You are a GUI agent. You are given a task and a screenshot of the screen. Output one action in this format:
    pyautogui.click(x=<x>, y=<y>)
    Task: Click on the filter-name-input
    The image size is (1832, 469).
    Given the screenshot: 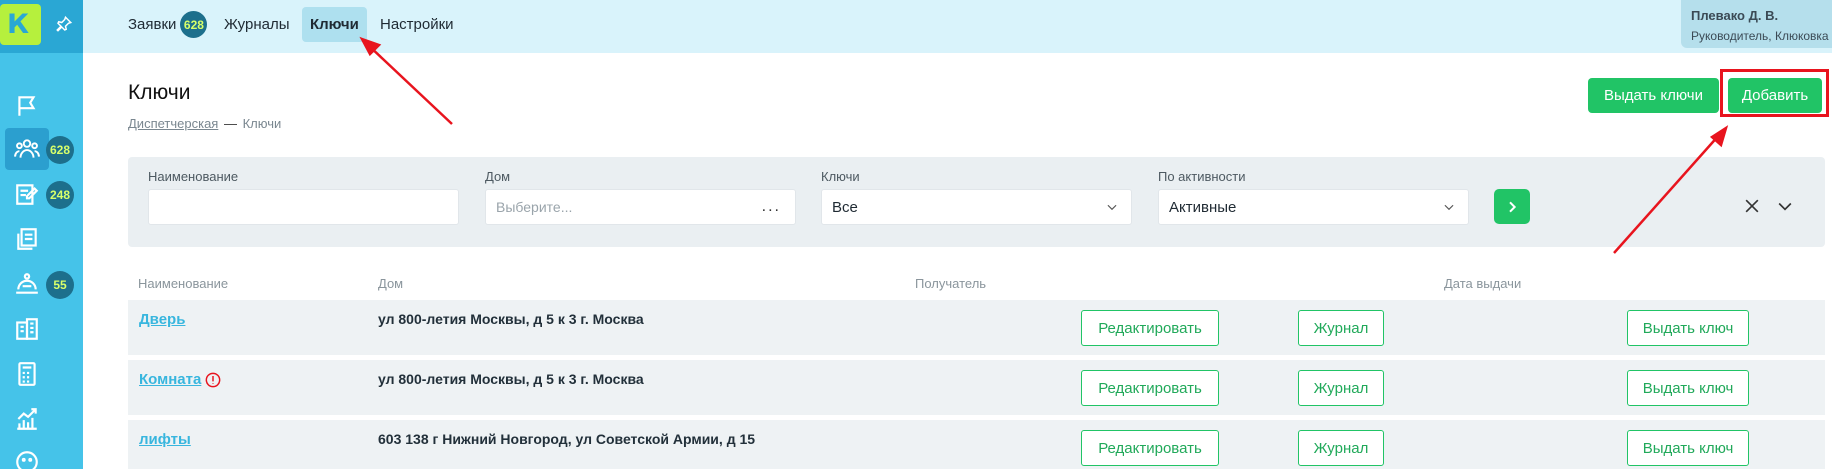 What is the action you would take?
    pyautogui.click(x=303, y=207)
    